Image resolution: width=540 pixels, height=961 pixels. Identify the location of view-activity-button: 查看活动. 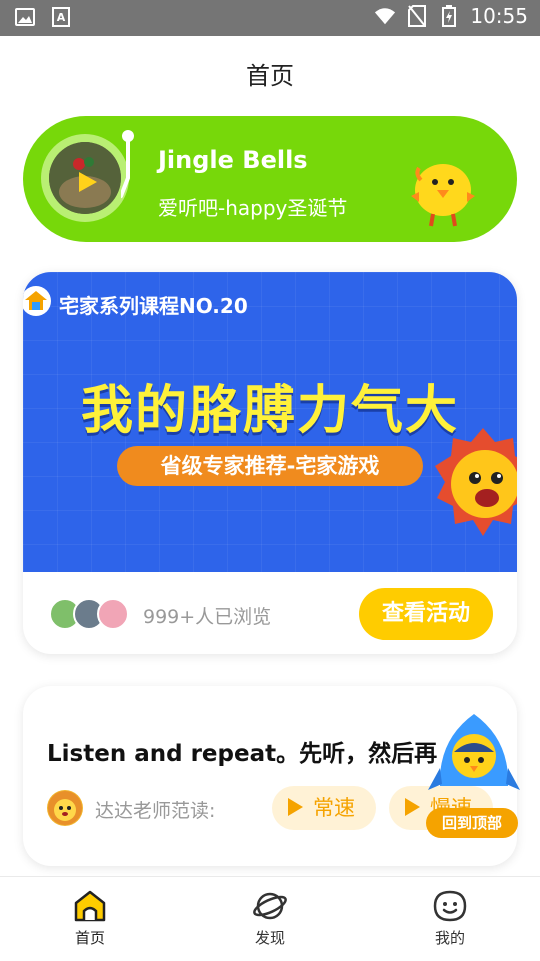
(426, 614).